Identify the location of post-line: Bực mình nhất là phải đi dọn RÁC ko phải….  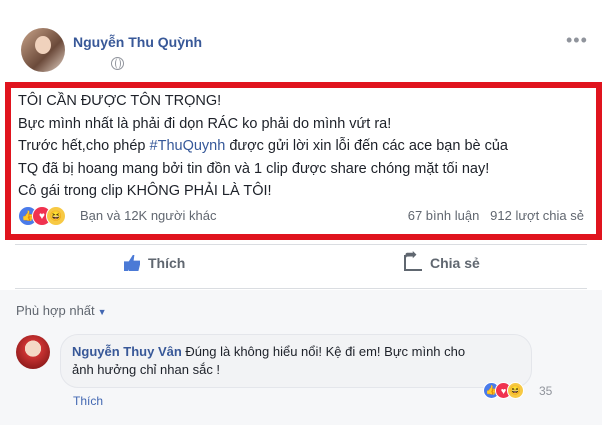
(205, 123).